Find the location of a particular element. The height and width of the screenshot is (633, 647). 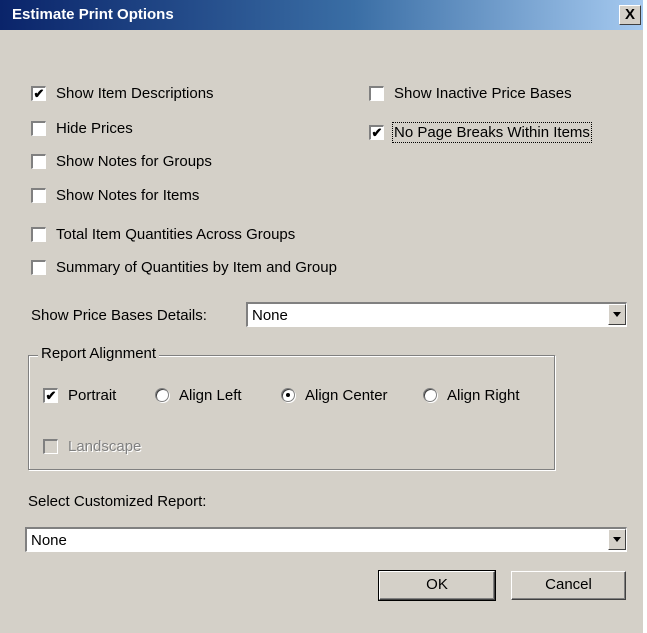

hide-prices-checkbox: Hide Prices is located at coordinates (82, 128).